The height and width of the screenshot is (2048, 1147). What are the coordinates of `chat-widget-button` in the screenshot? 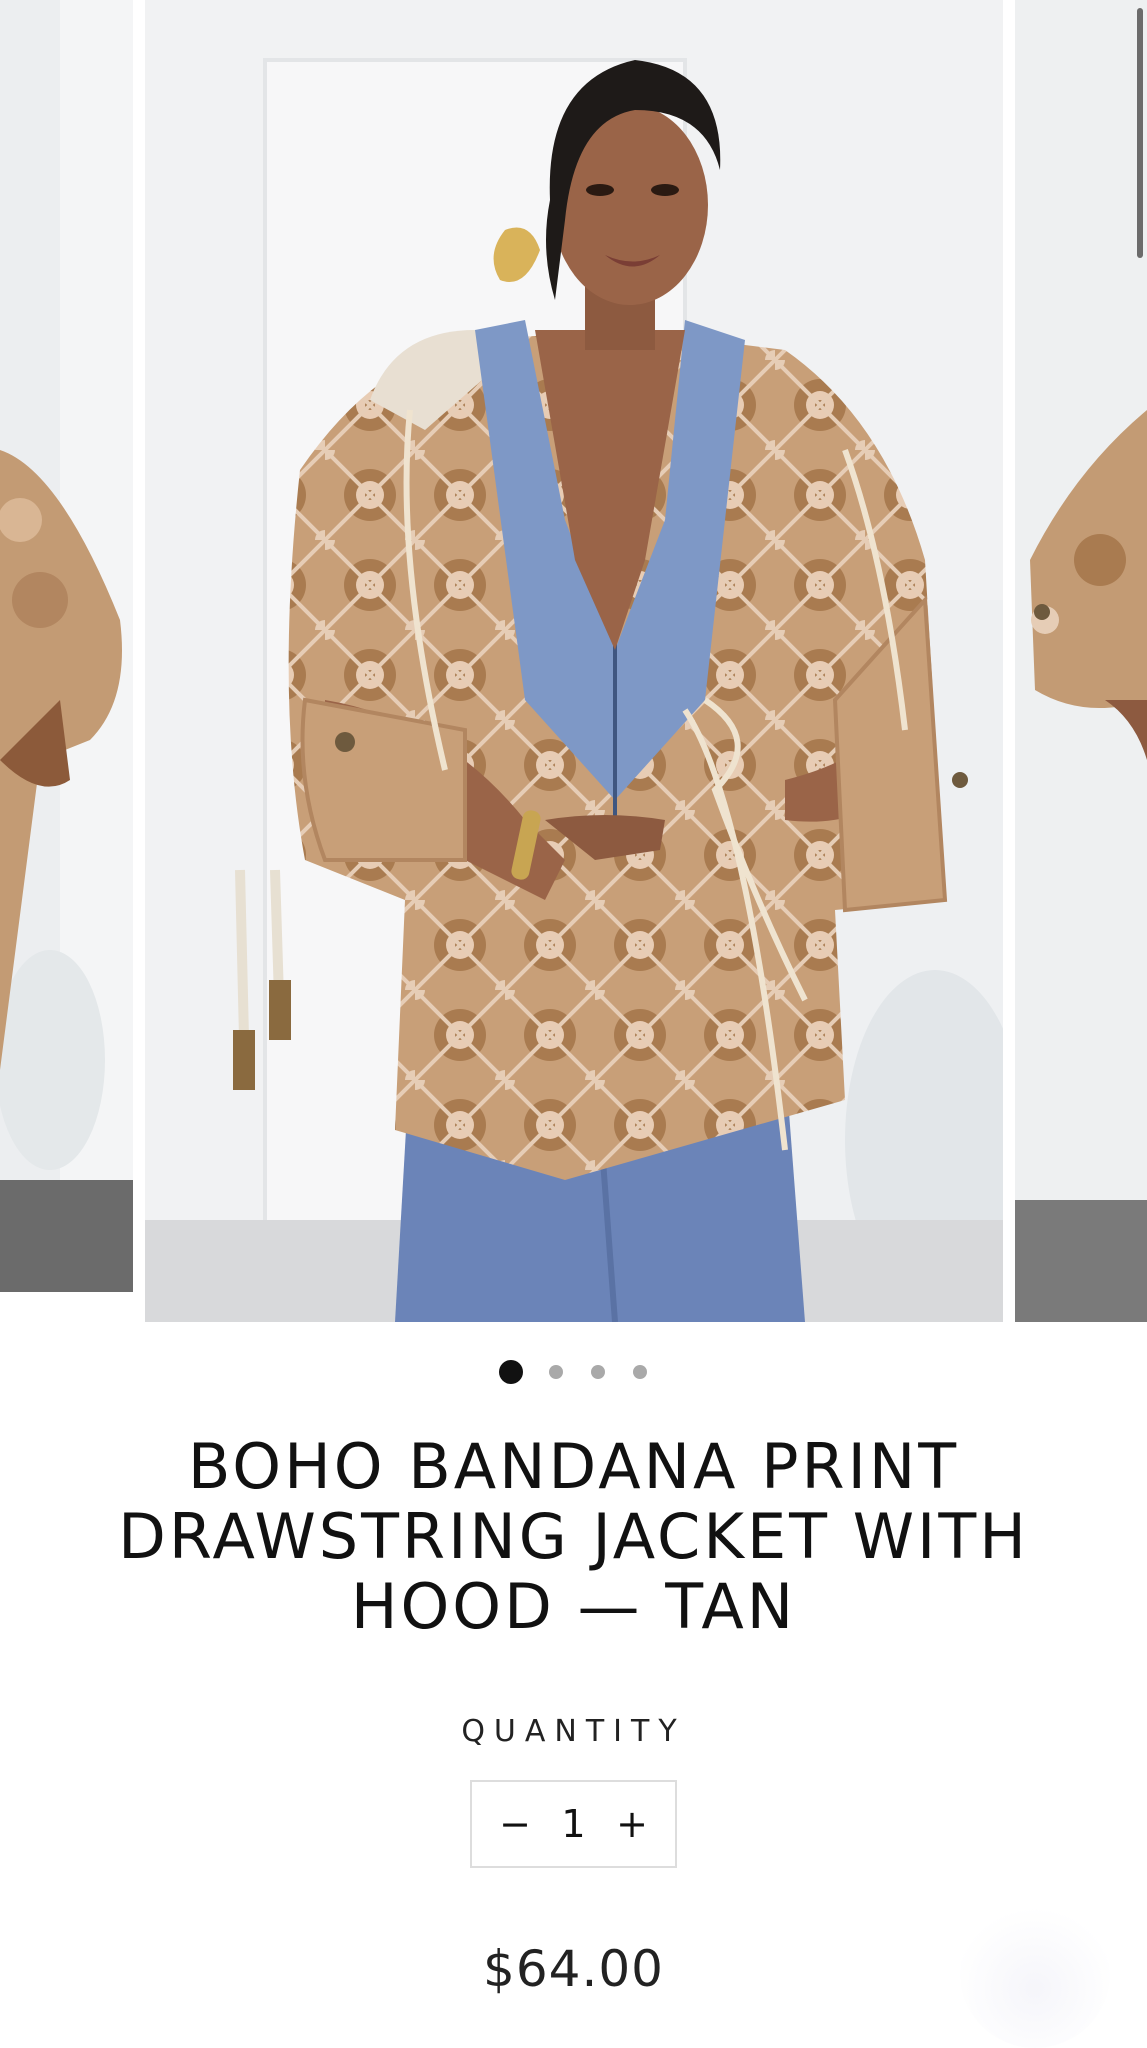 It's located at (1035, 1974).